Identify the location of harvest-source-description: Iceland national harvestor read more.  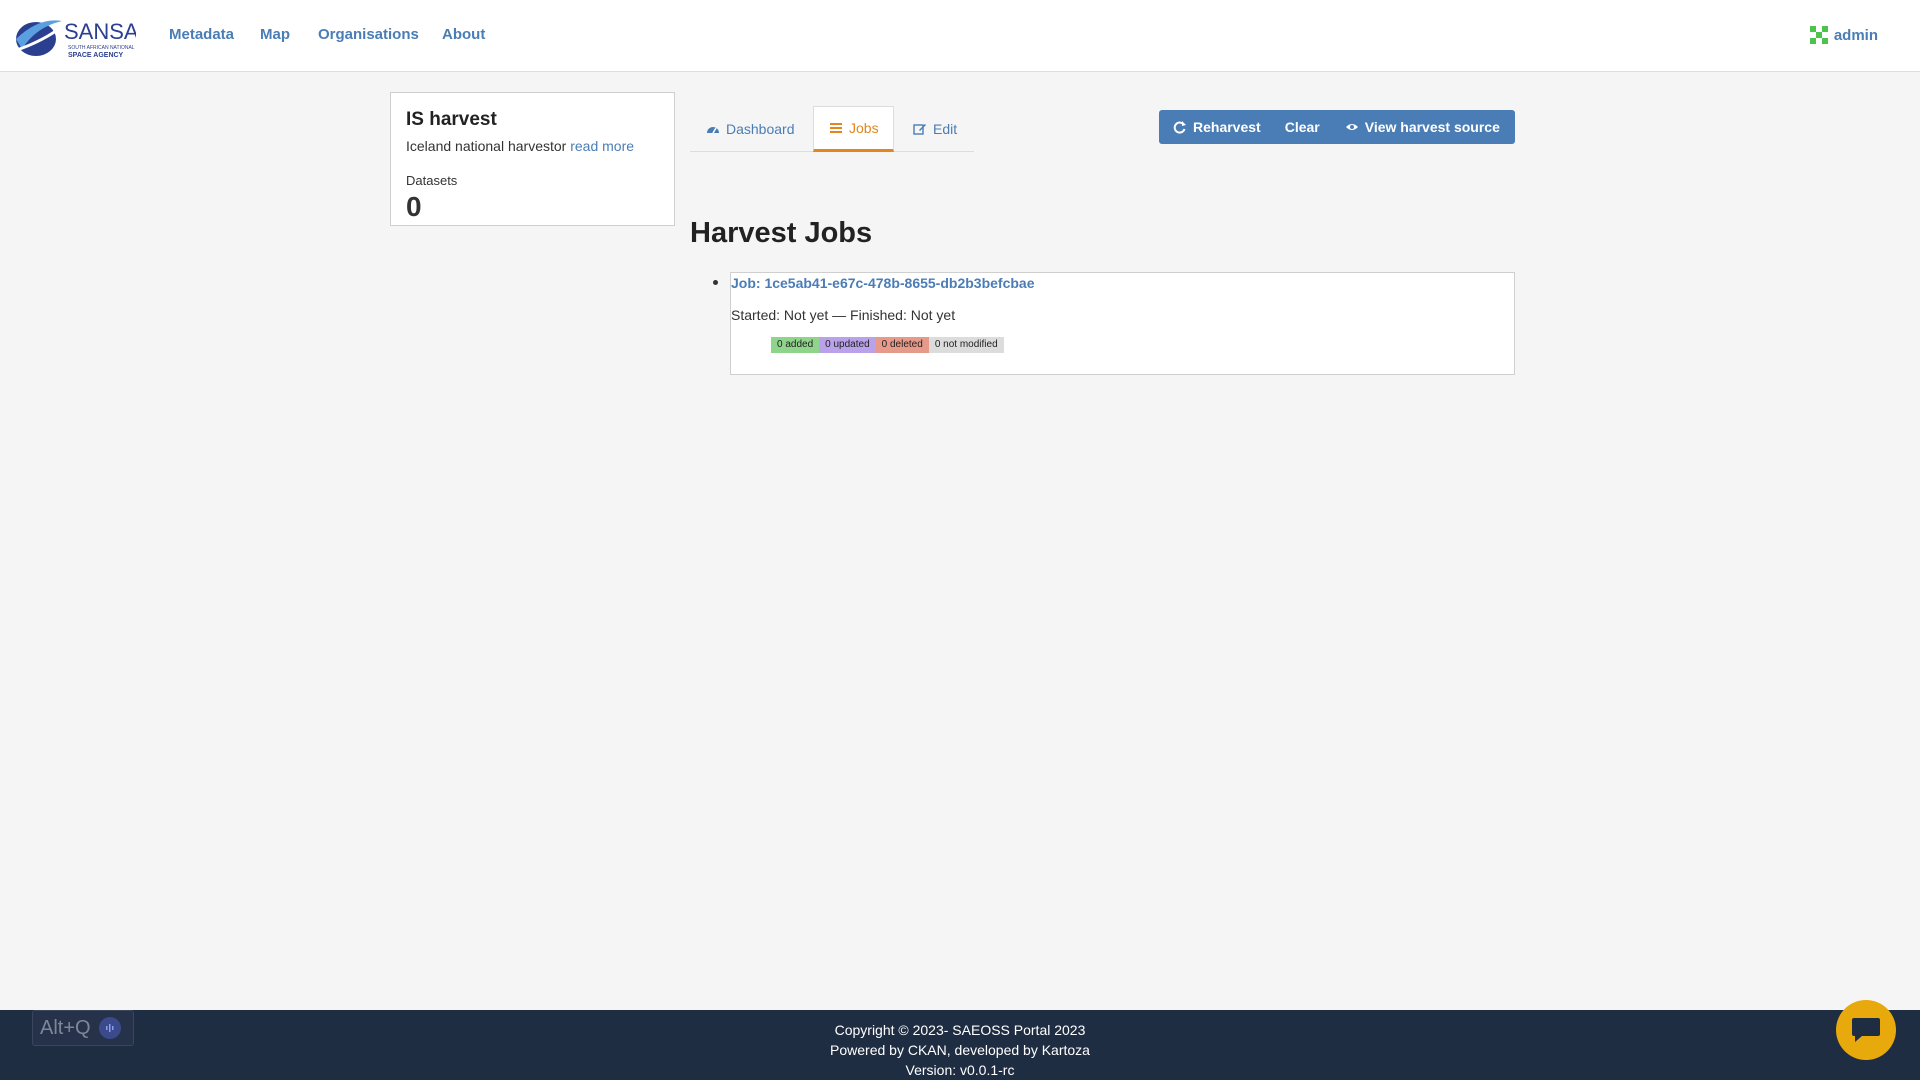
(520, 146).